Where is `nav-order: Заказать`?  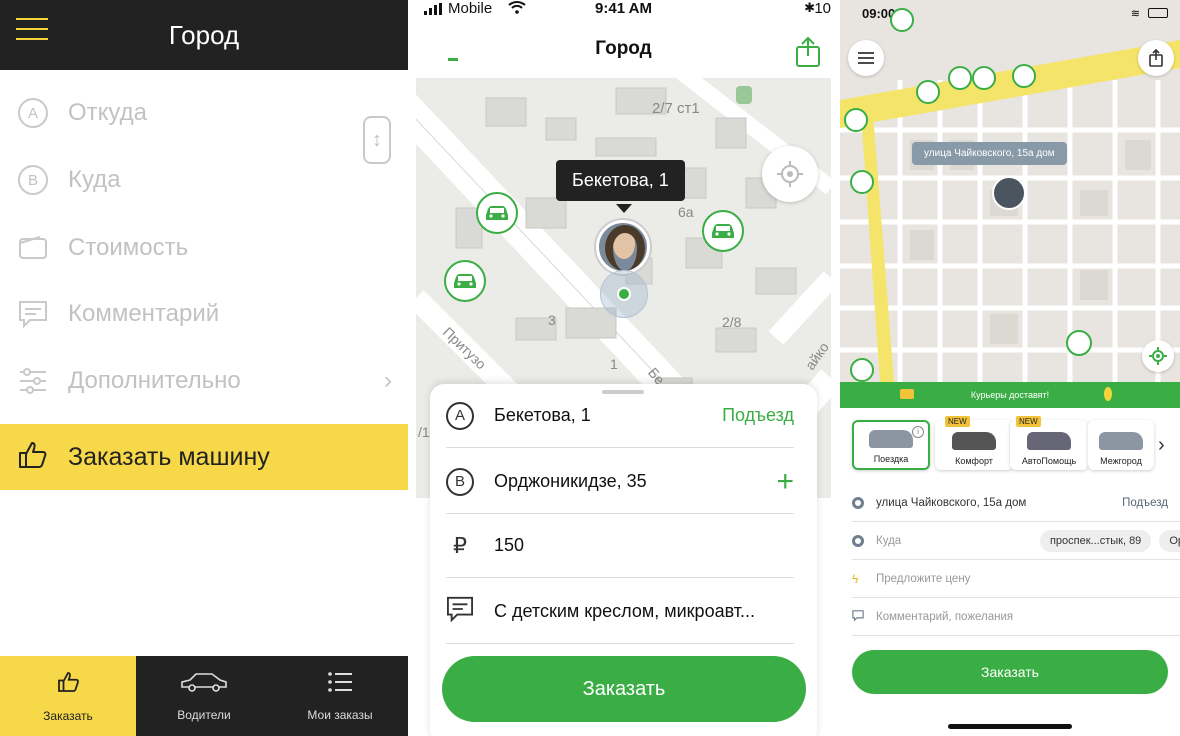
nav-order: Заказать is located at coordinates (68, 696).